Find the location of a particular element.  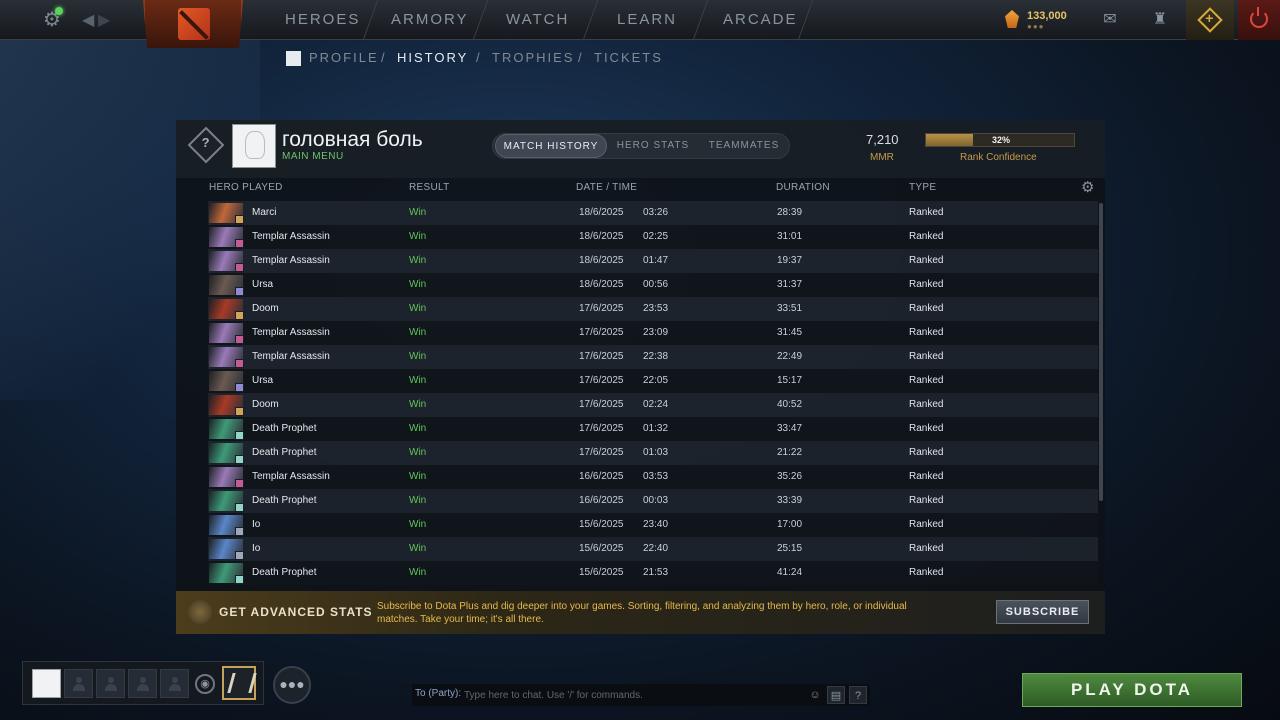

friends-icon: ●●● is located at coordinates (292, 685).